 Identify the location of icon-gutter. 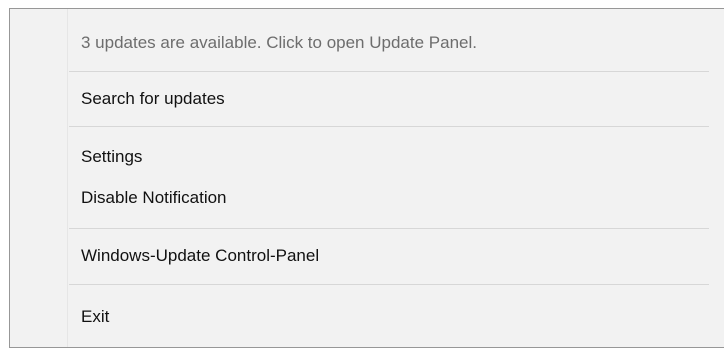
(39, 178).